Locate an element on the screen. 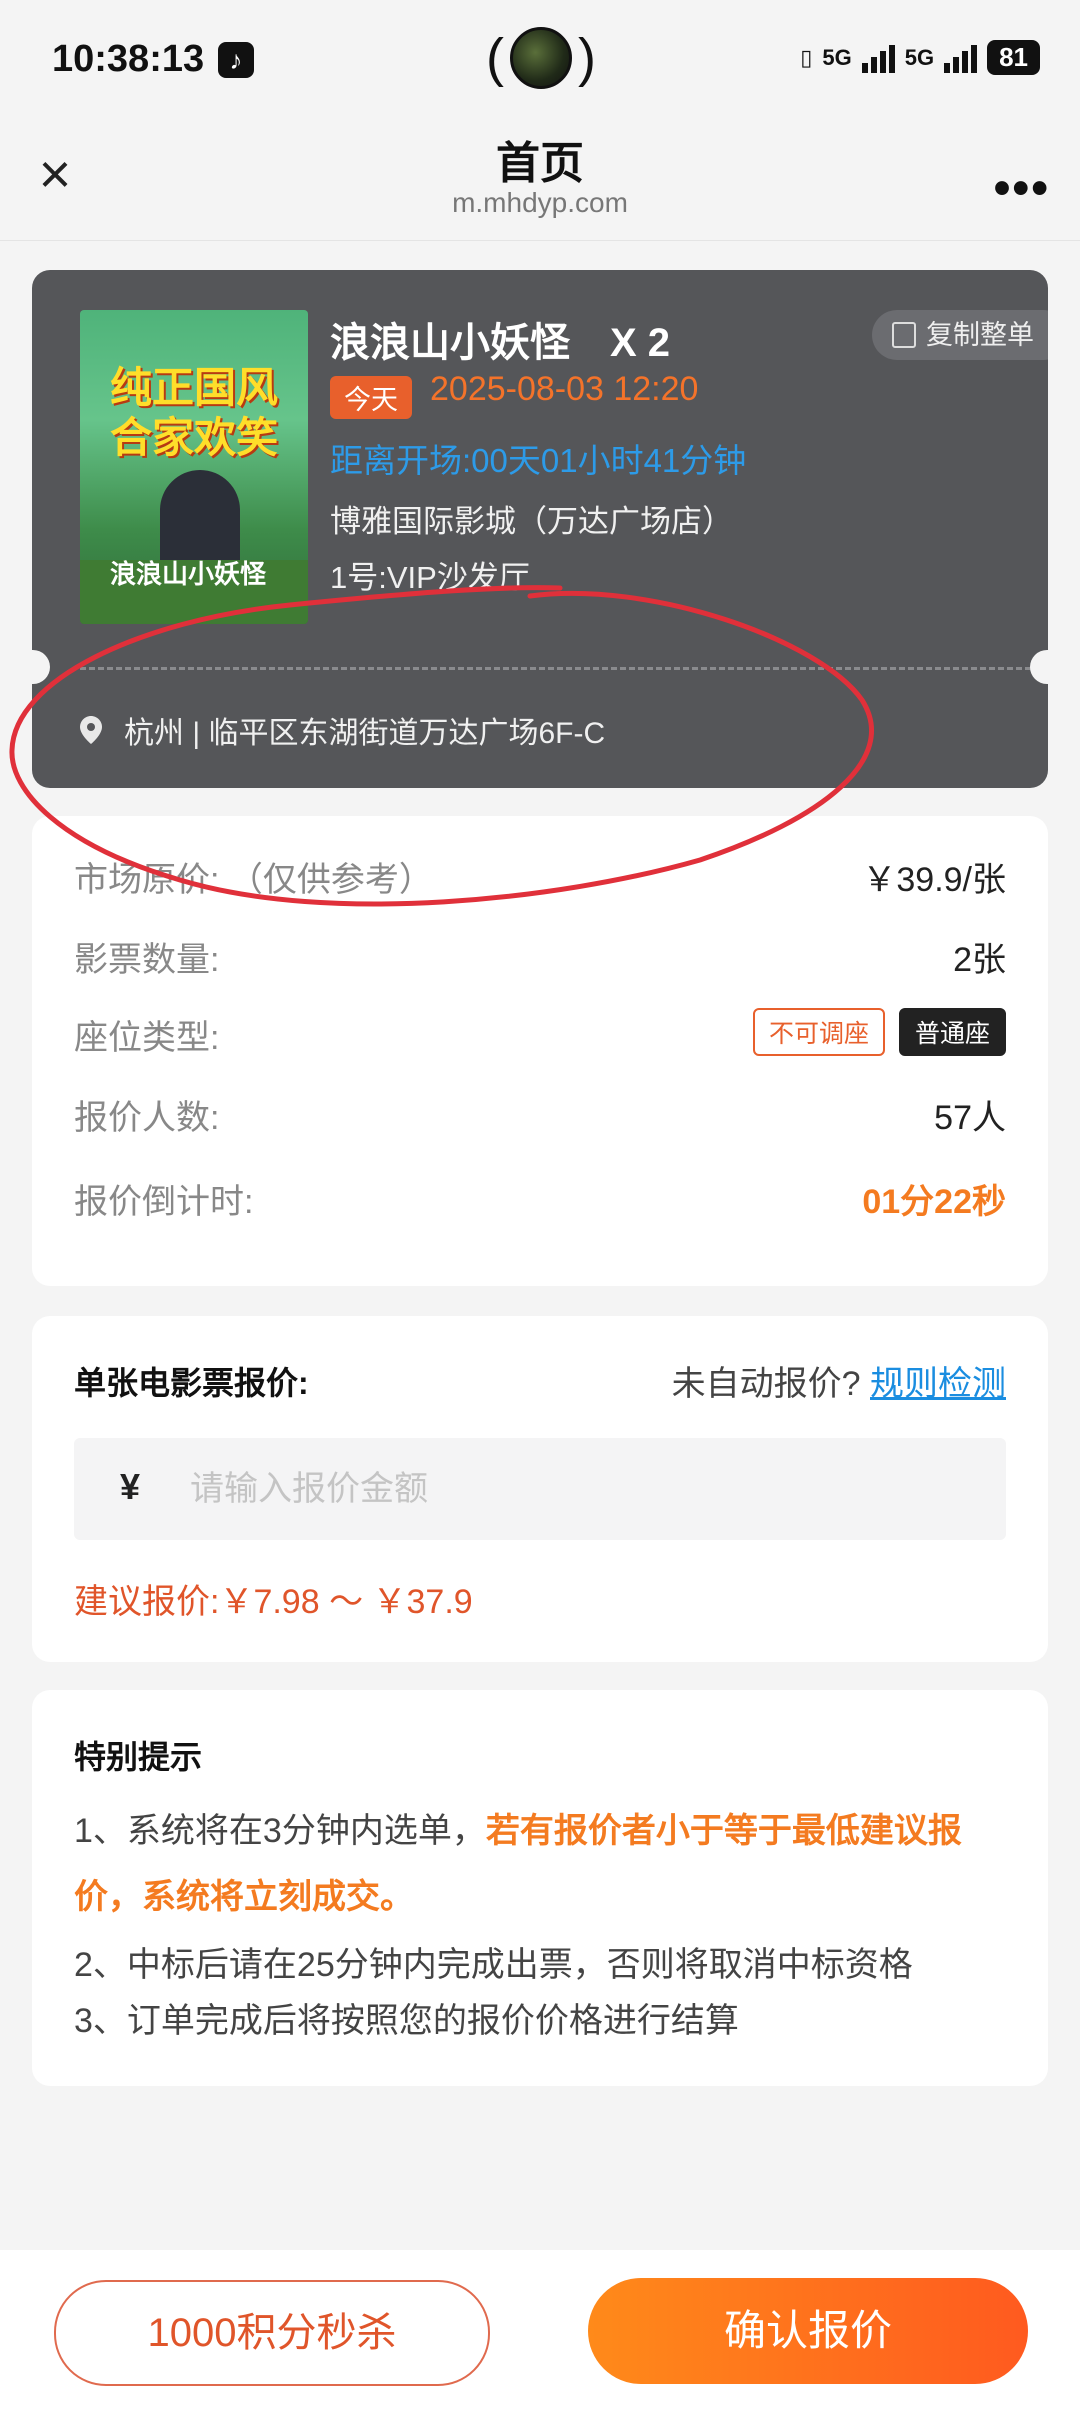  floating-indicator: () is located at coordinates (541, 58).